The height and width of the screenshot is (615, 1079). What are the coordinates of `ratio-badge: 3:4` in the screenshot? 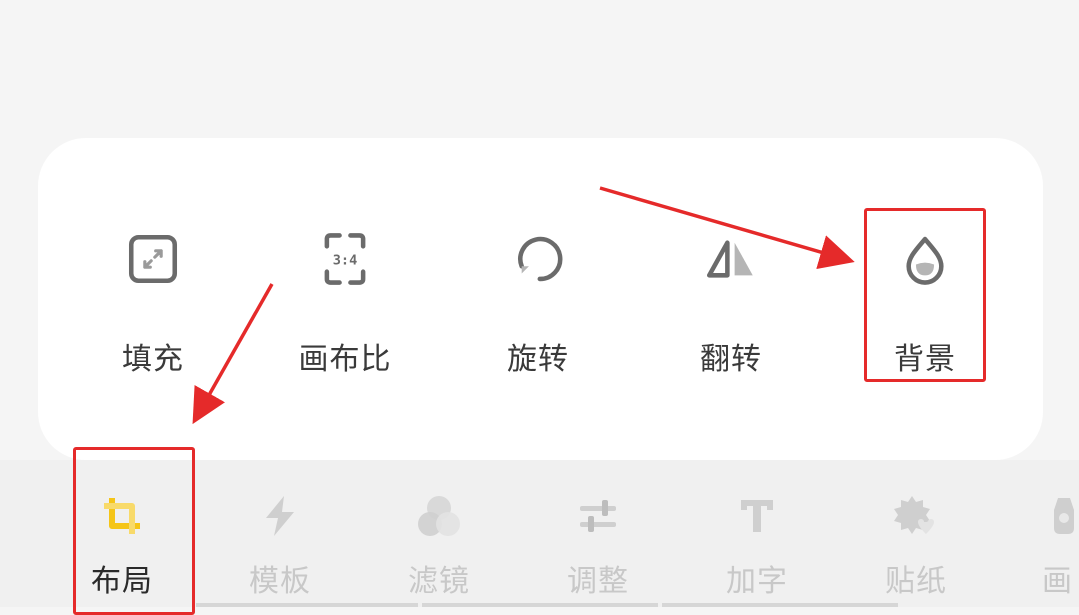 It's located at (345, 260).